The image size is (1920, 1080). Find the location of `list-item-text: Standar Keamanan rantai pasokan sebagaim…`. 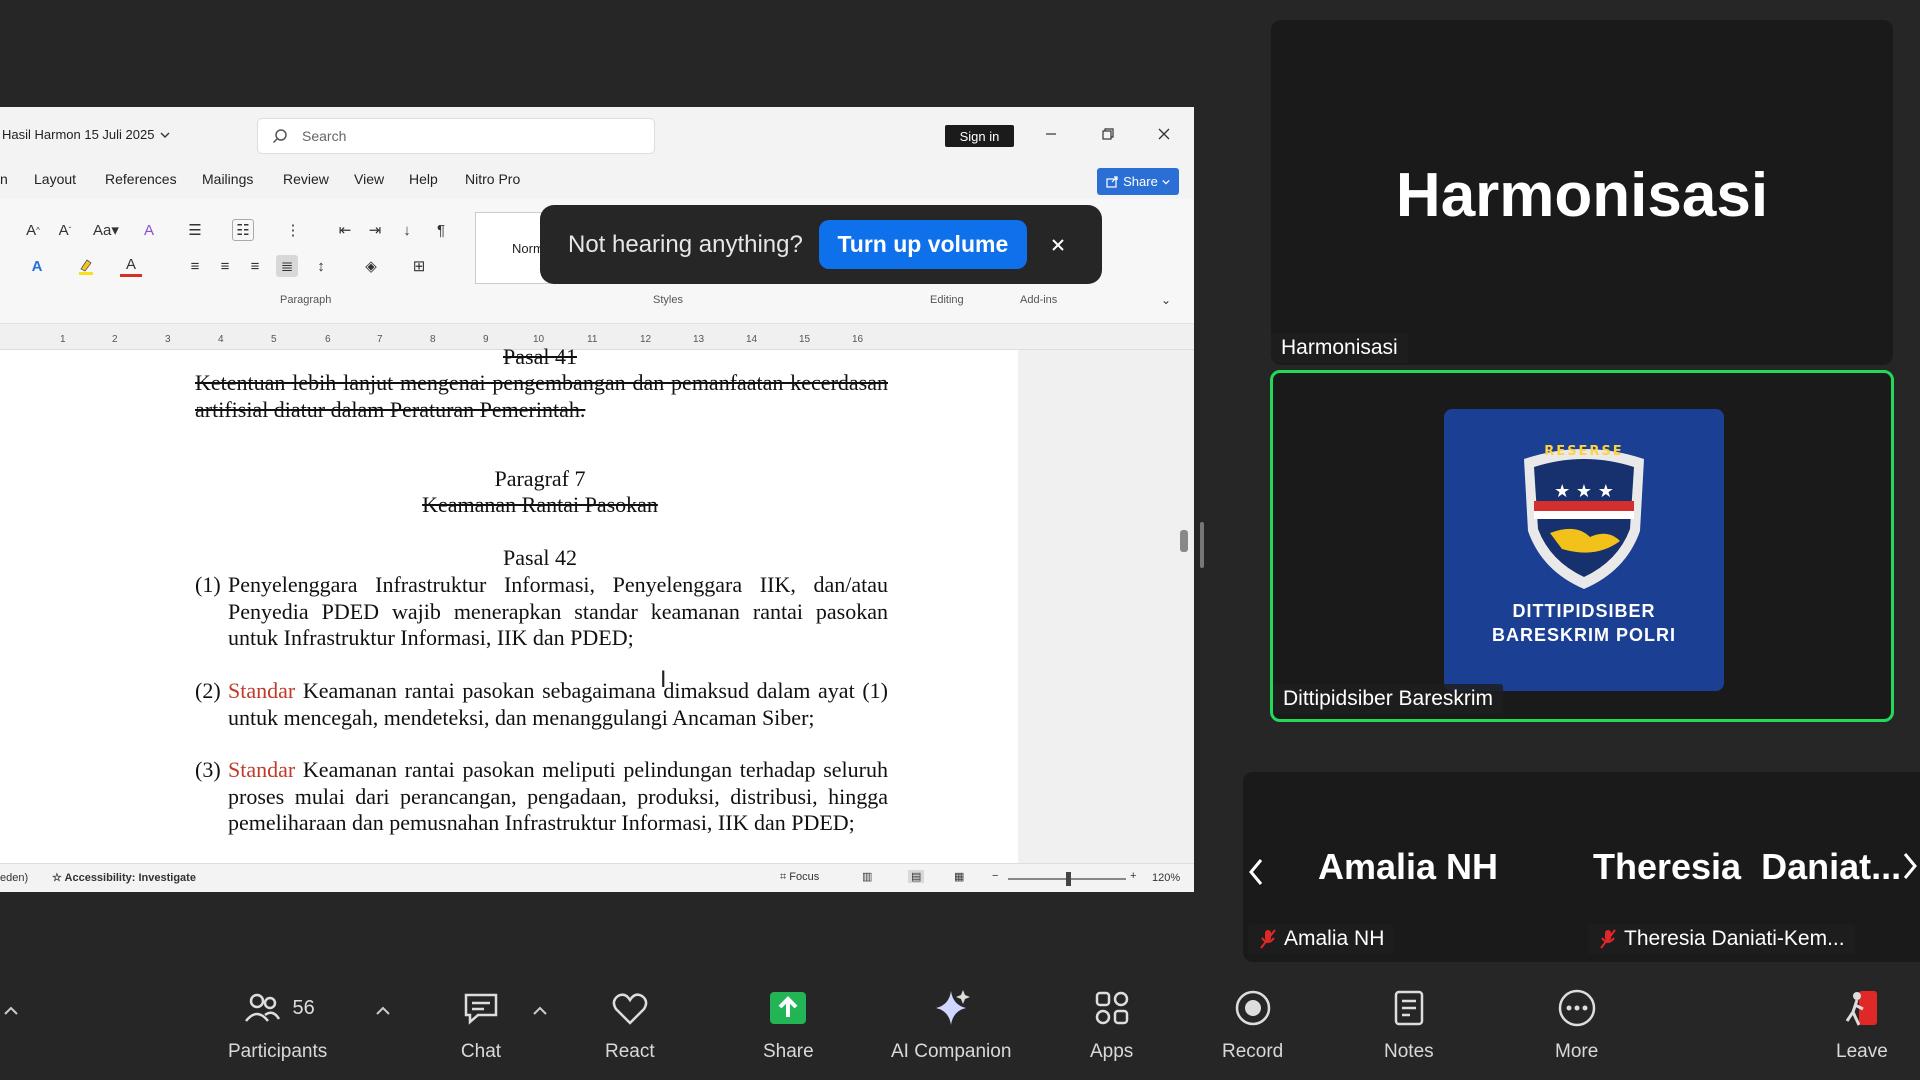

list-item-text: Standar Keamanan rantai pasokan sebagaim… is located at coordinates (558, 704).